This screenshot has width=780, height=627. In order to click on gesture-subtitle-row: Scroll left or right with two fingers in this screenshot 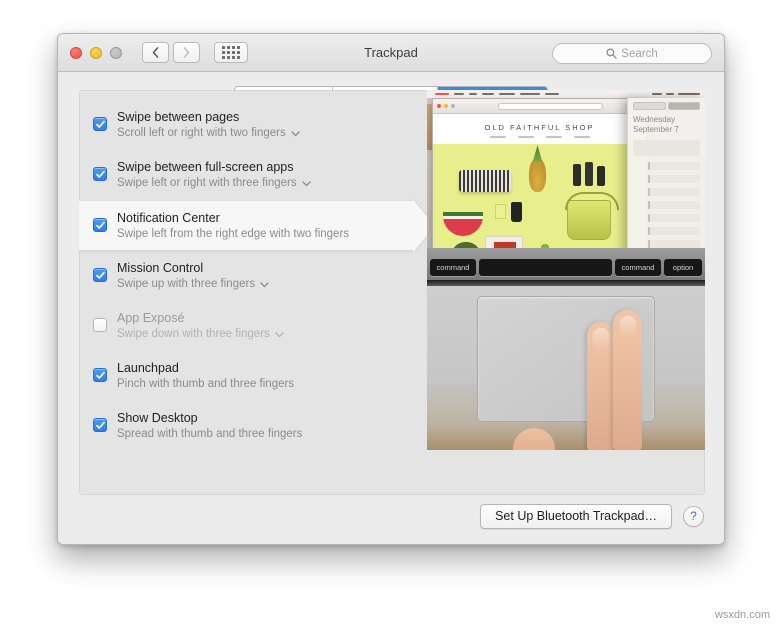, I will do `click(265, 133)`.